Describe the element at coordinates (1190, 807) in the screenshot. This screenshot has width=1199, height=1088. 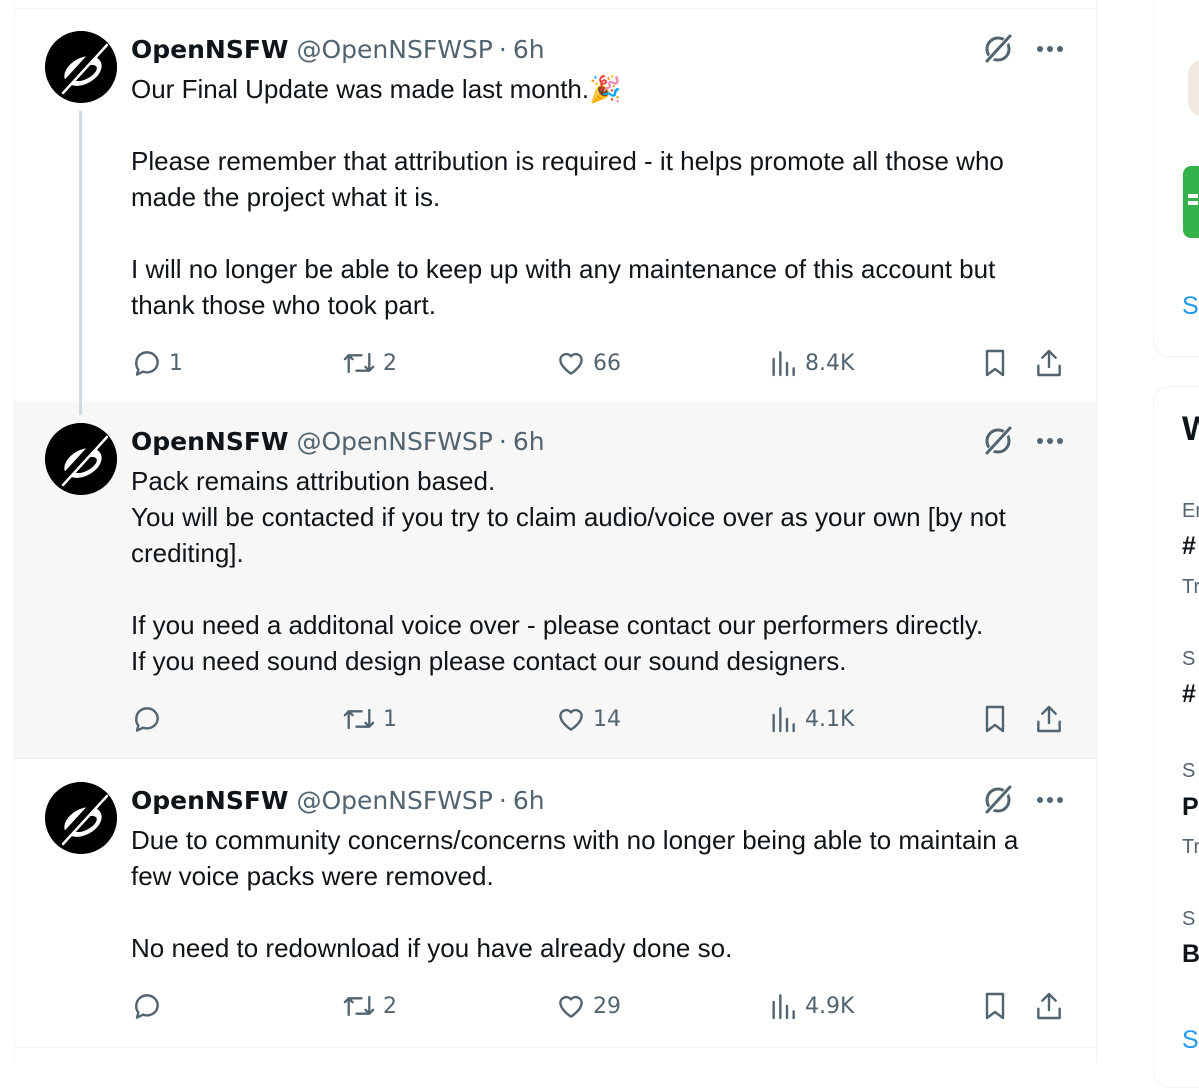
I see `trend-title: P` at that location.